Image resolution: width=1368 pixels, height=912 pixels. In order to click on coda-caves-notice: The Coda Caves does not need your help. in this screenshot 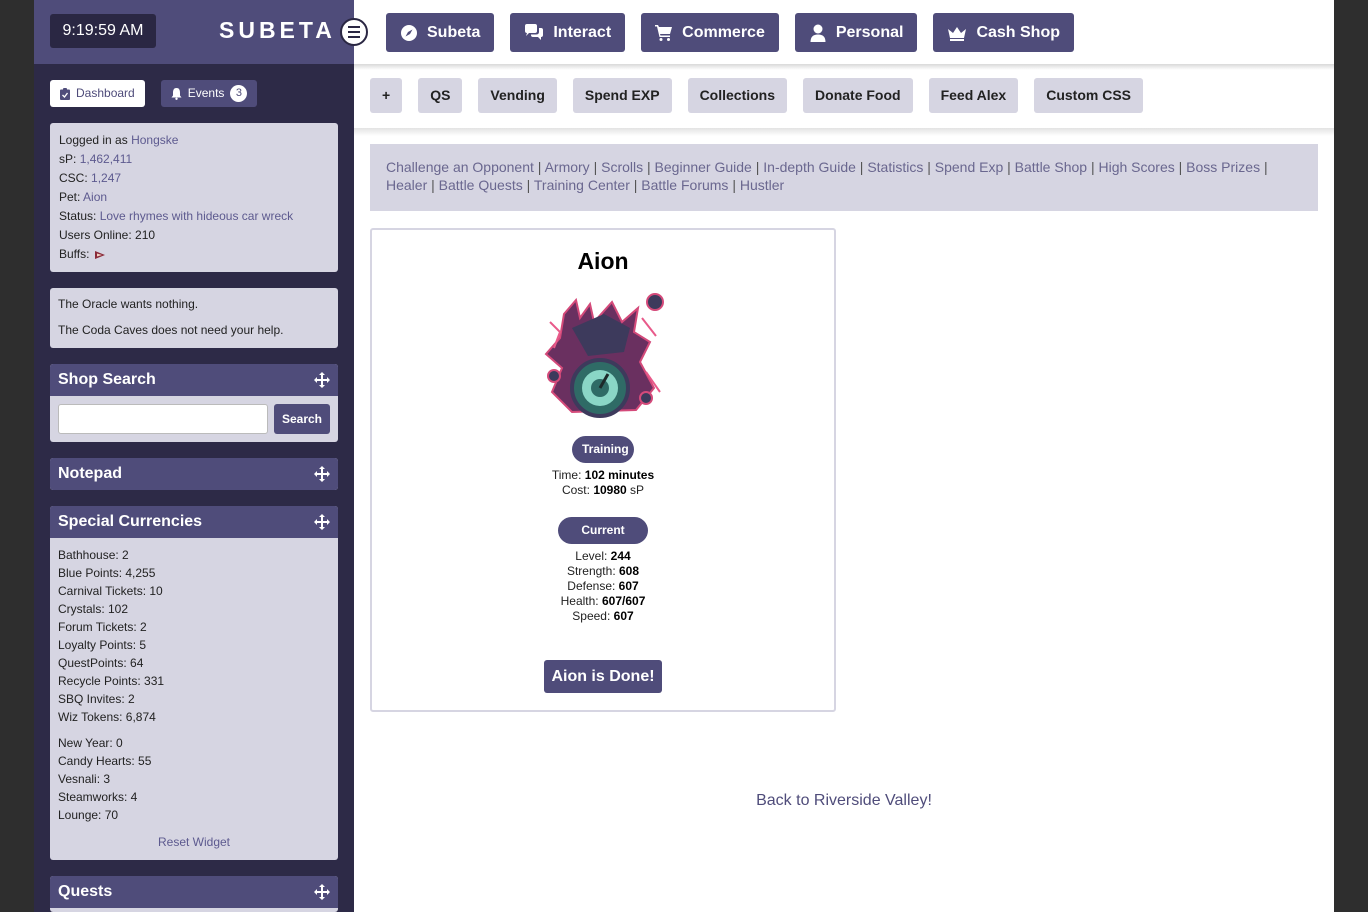, I will do `click(171, 330)`.